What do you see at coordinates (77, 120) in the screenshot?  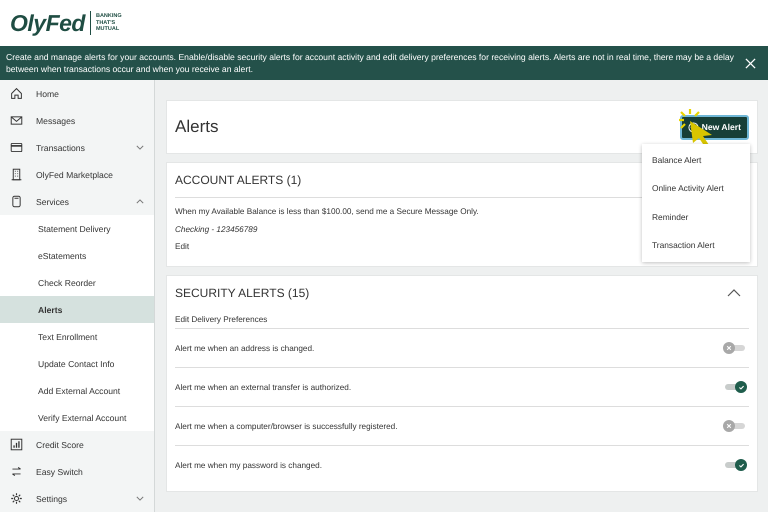 I see `sidebar-item: Messages` at bounding box center [77, 120].